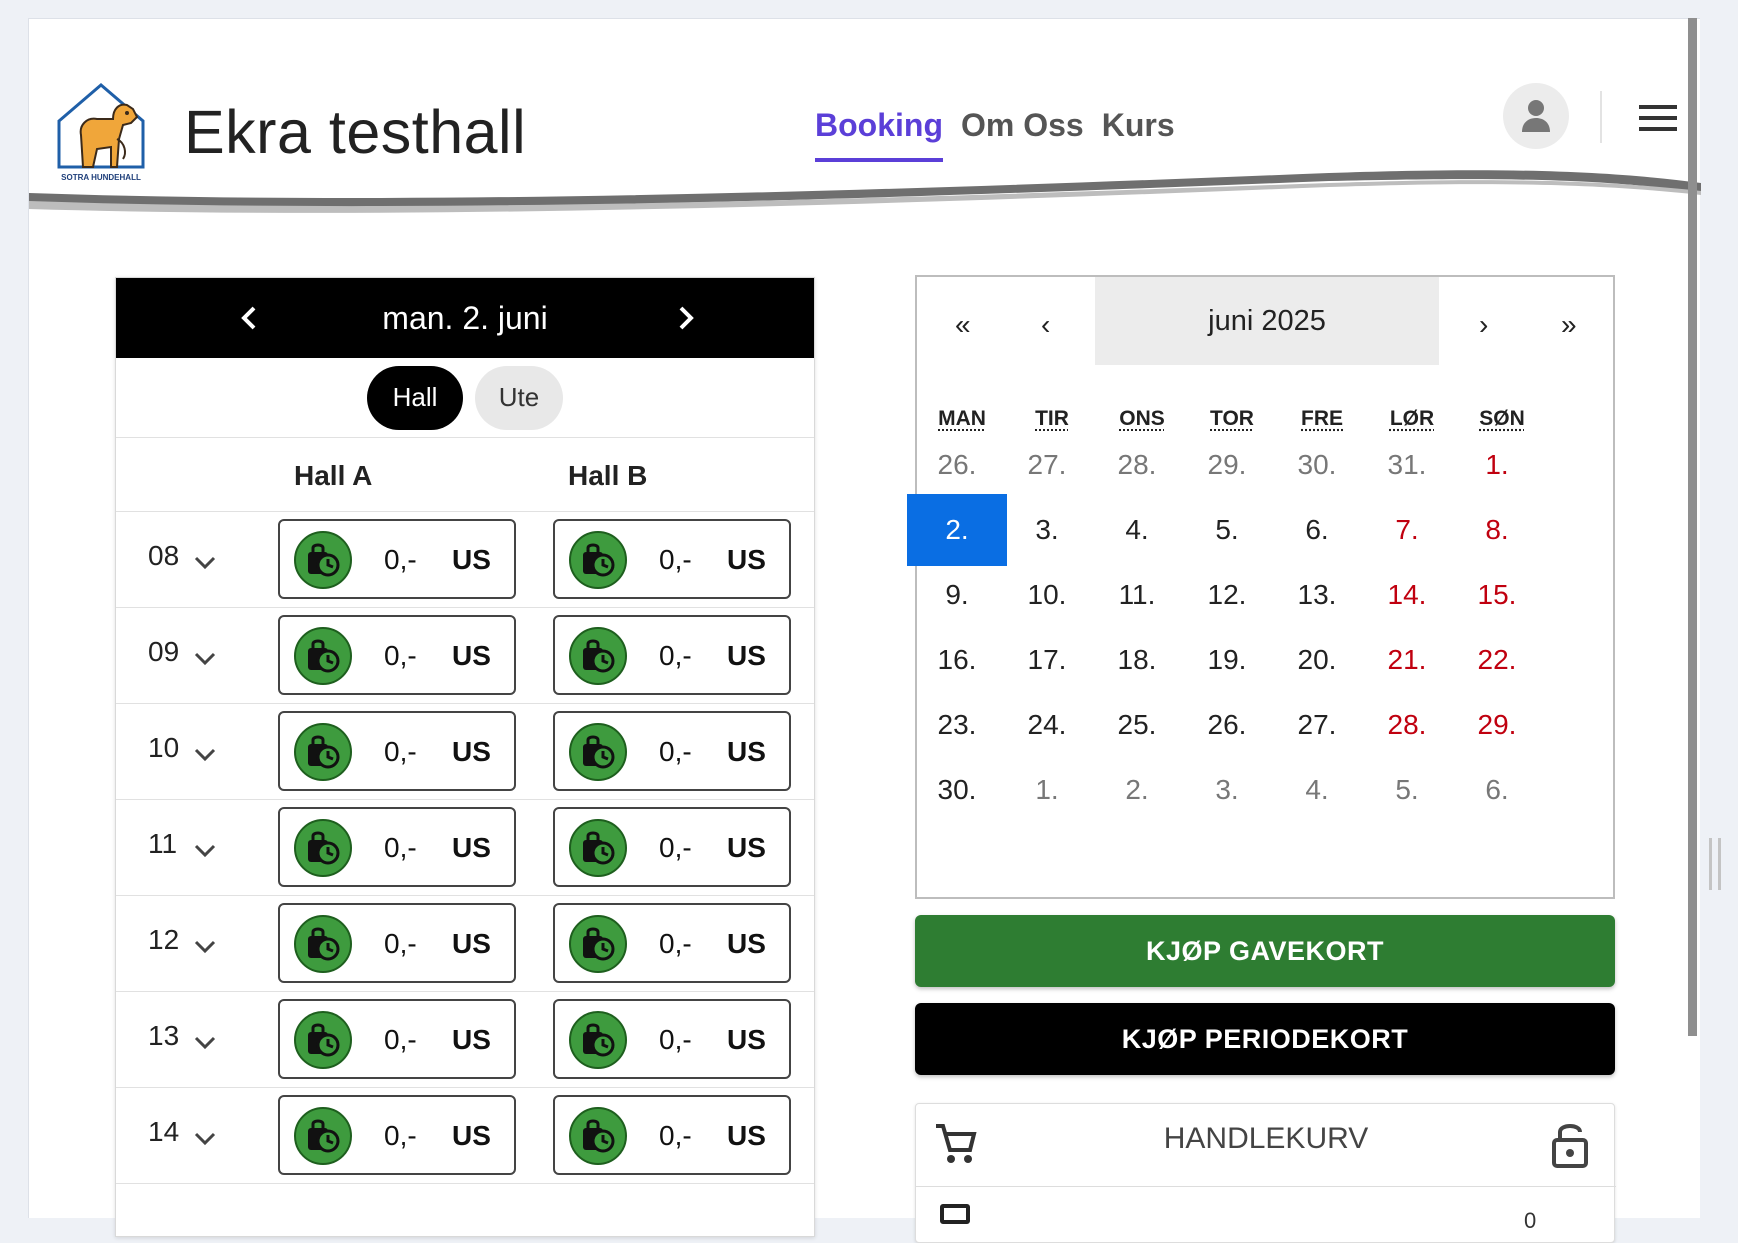 Image resolution: width=1738 pixels, height=1243 pixels. What do you see at coordinates (957, 660) in the screenshot?
I see `calendar-day: 16.` at bounding box center [957, 660].